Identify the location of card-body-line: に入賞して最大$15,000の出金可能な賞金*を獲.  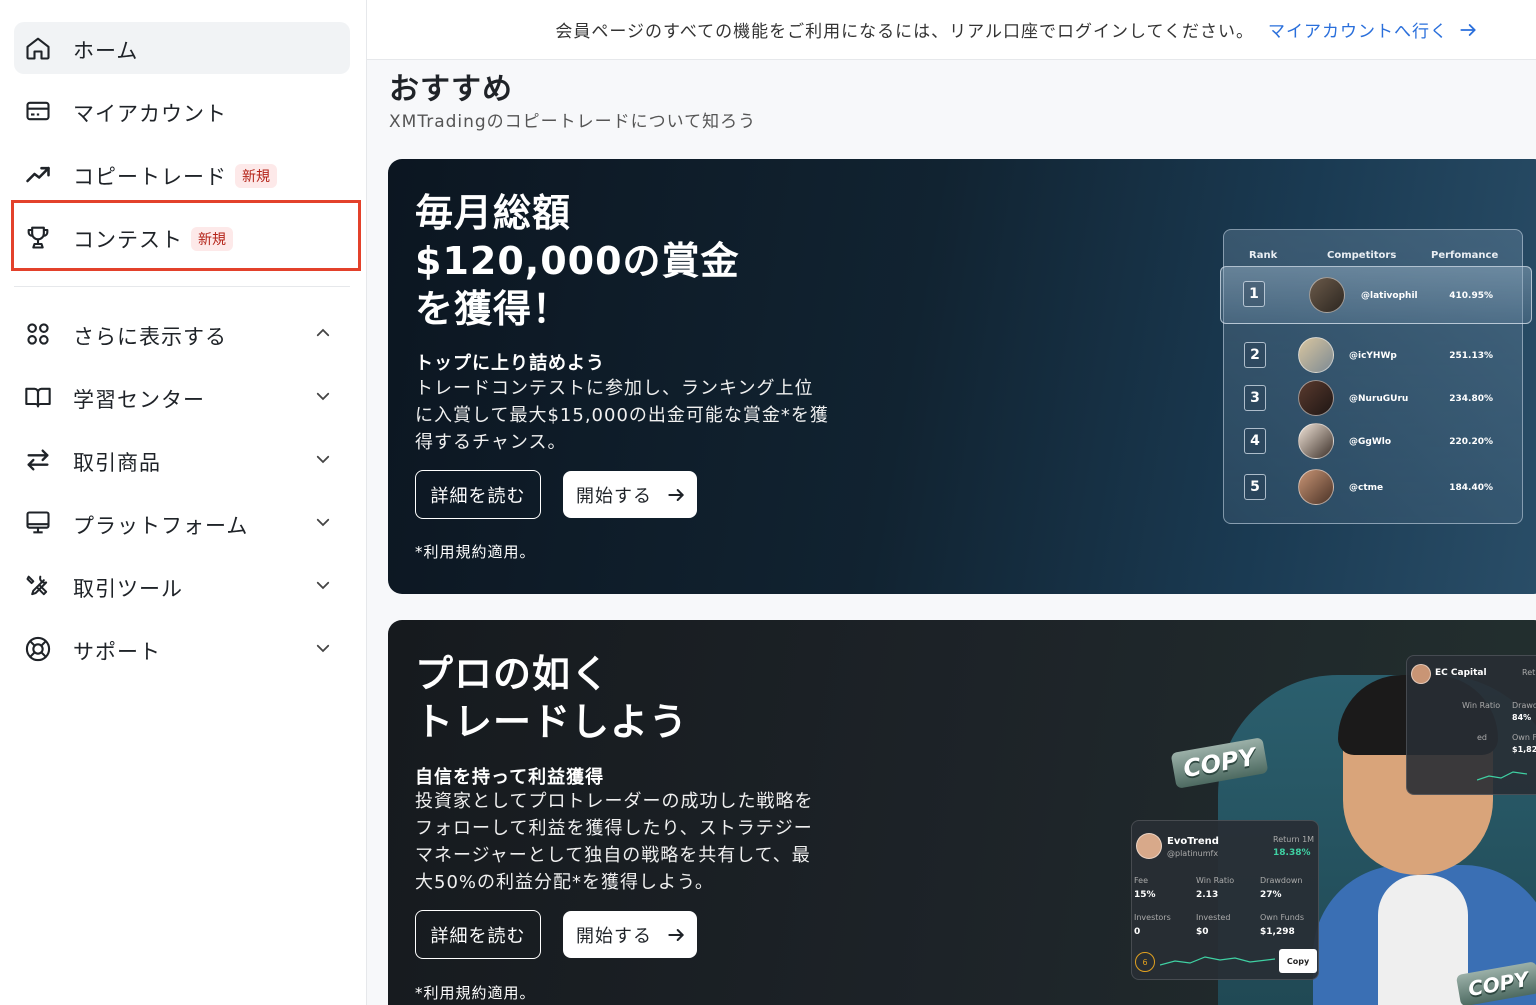
(622, 415).